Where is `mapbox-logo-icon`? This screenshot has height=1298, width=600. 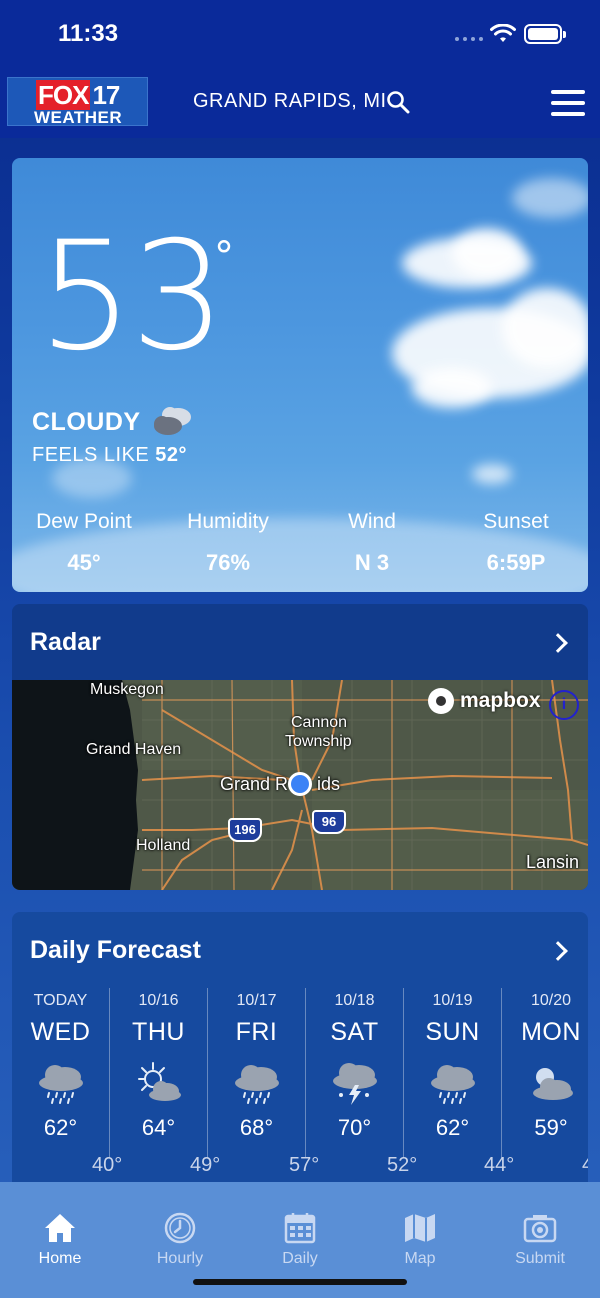
mapbox-logo-icon is located at coordinates (441, 701).